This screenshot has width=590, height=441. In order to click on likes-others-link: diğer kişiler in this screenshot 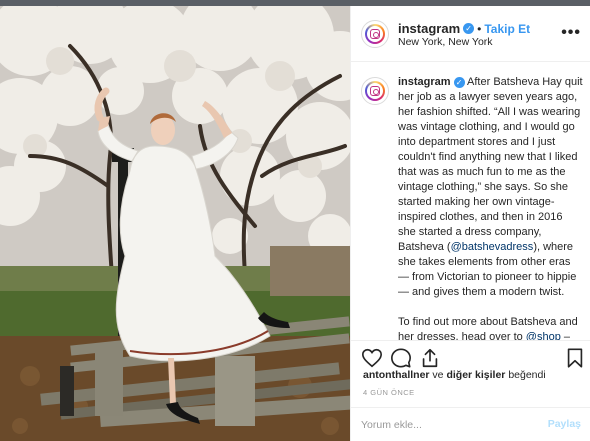, I will do `click(475, 375)`.